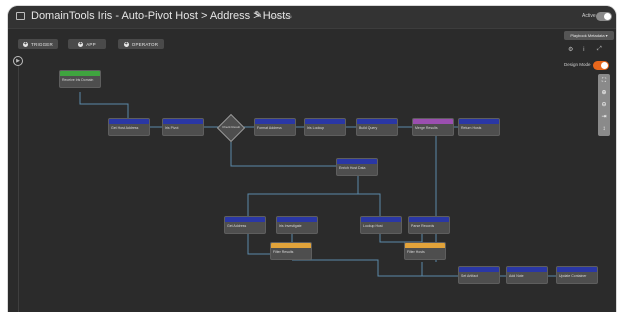 This screenshot has height=312, width=618. Describe the element at coordinates (469, 276) in the screenshot. I see `node-label: Set Artifact` at that location.